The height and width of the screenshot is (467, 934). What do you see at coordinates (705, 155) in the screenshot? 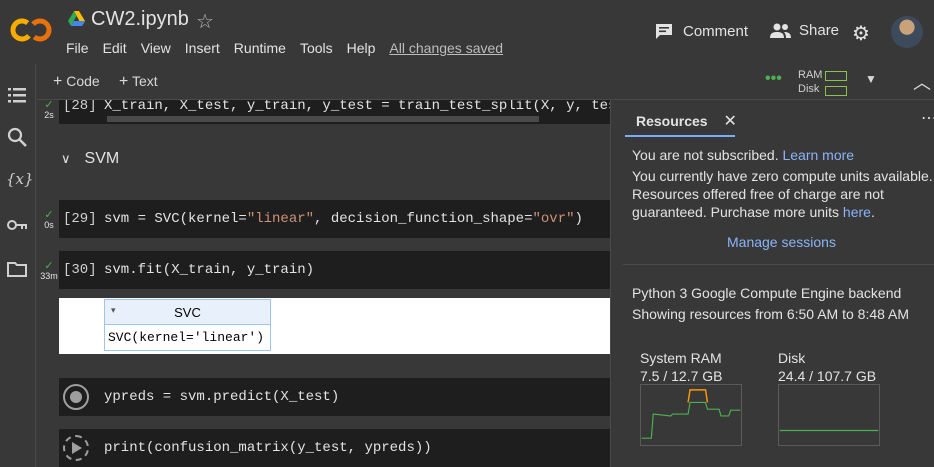
I see `not-subscribed-text: You are not subscribed.` at bounding box center [705, 155].